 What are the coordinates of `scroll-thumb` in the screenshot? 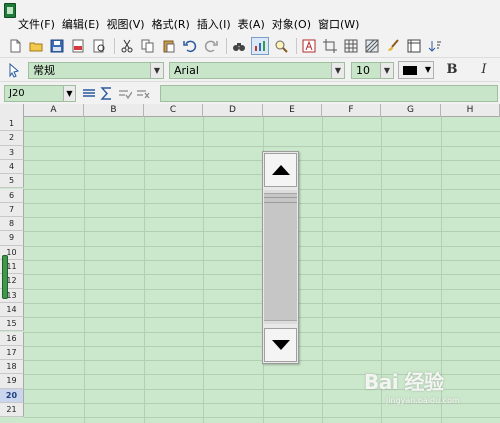 It's located at (280, 257).